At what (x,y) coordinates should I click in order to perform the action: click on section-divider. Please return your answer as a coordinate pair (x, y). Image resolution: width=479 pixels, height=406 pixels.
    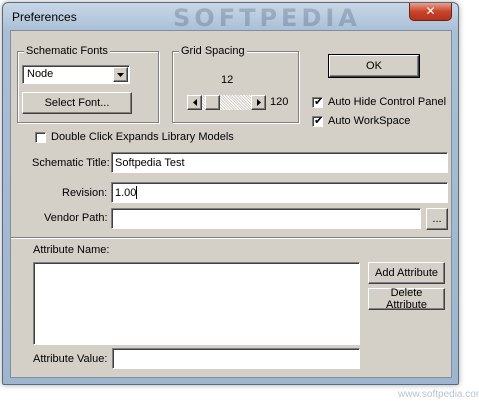
    Looking at the image, I should click on (231, 238).